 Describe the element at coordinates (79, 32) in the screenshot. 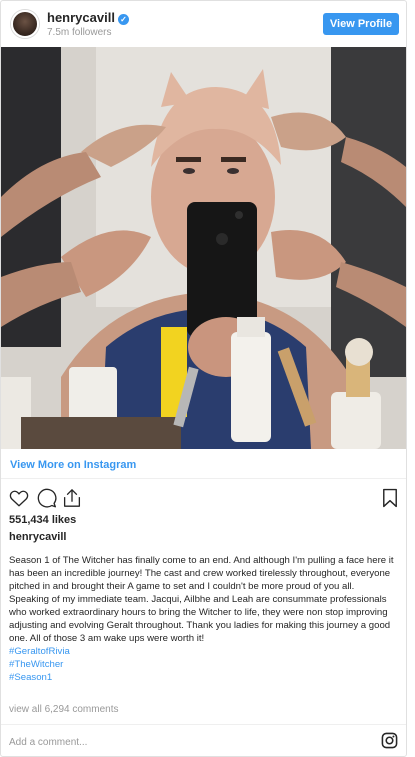

I see `follower-count: 7.5m followers` at that location.